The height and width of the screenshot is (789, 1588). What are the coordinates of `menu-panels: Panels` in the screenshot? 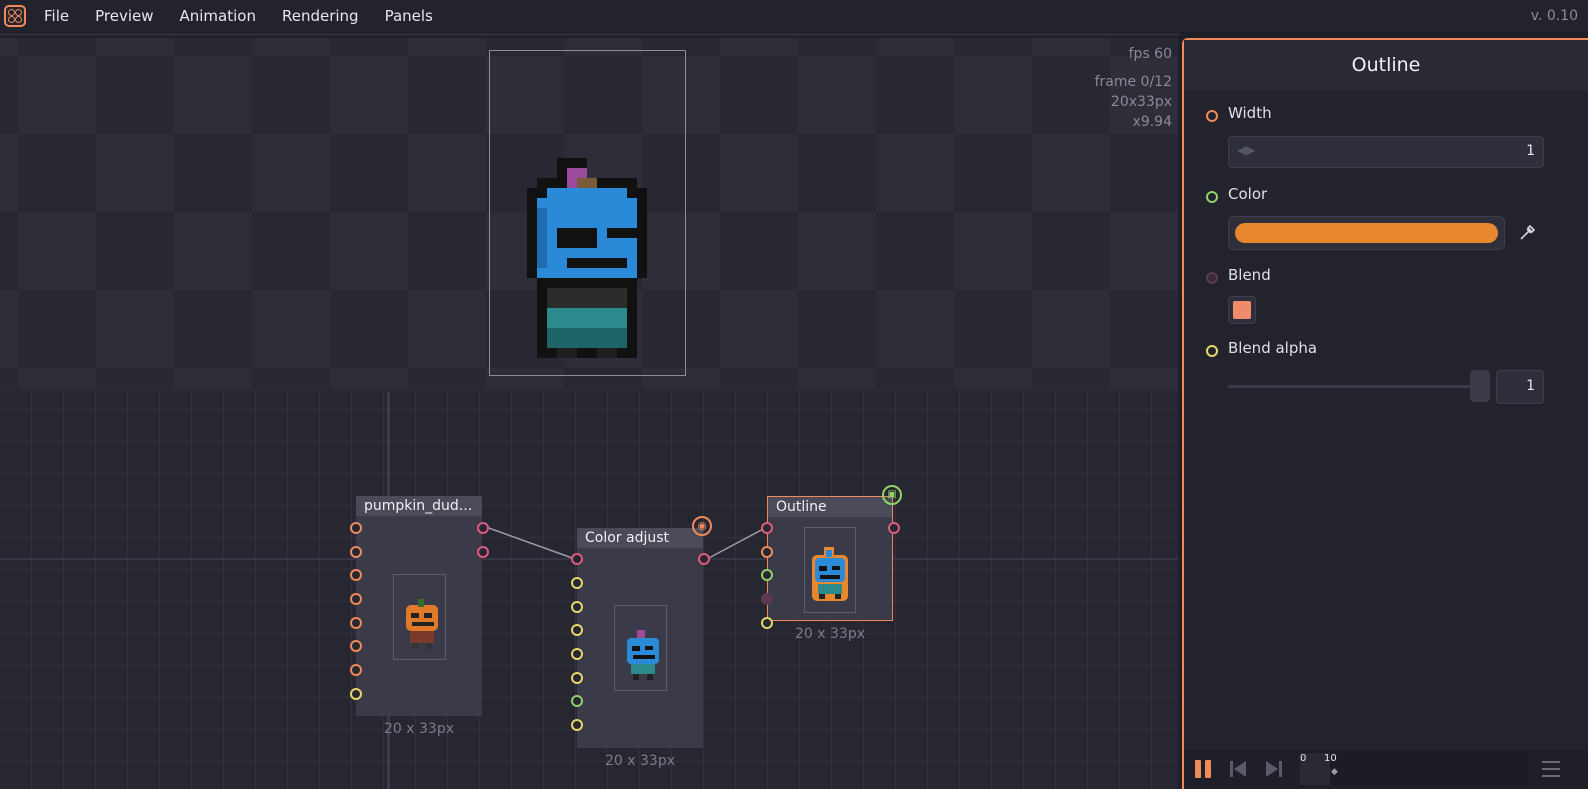 It's located at (414, 16).